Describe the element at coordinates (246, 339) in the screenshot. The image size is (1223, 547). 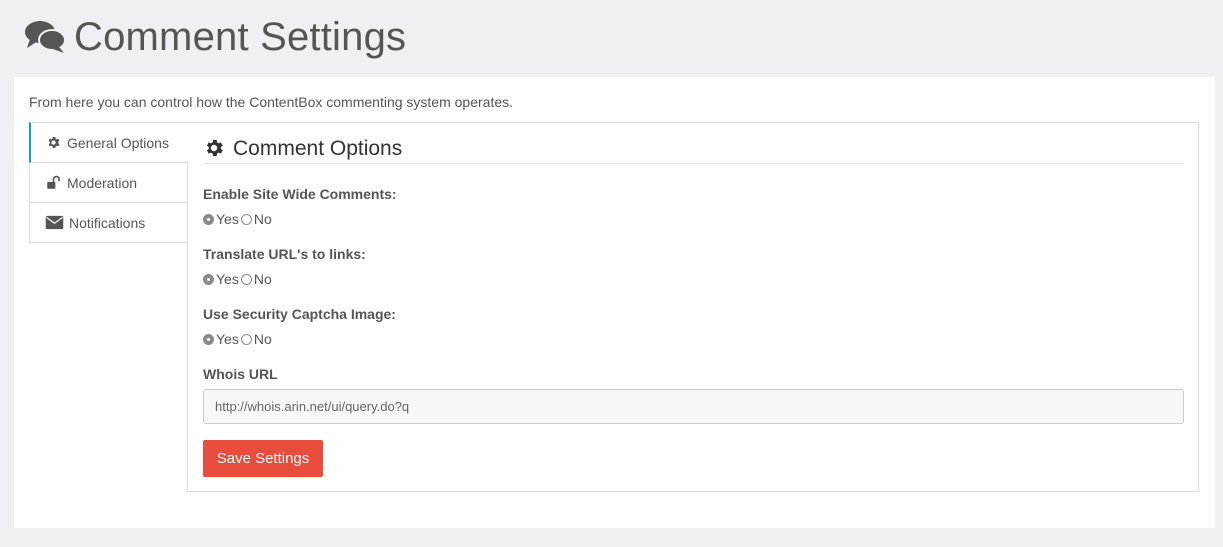
I see `captcha-no-radio` at that location.